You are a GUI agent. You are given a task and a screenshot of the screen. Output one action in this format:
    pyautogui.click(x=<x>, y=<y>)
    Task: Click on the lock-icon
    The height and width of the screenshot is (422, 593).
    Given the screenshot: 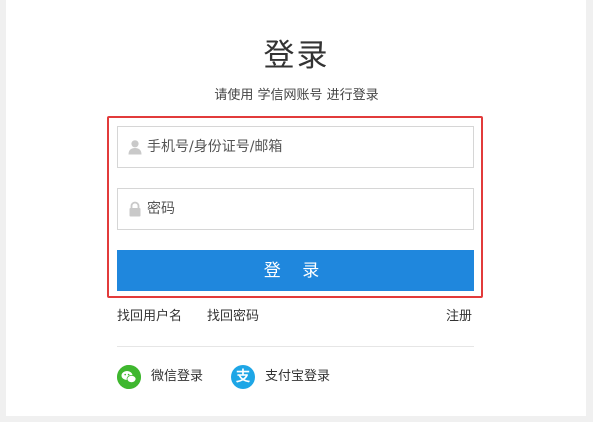 What is the action you would take?
    pyautogui.click(x=135, y=209)
    